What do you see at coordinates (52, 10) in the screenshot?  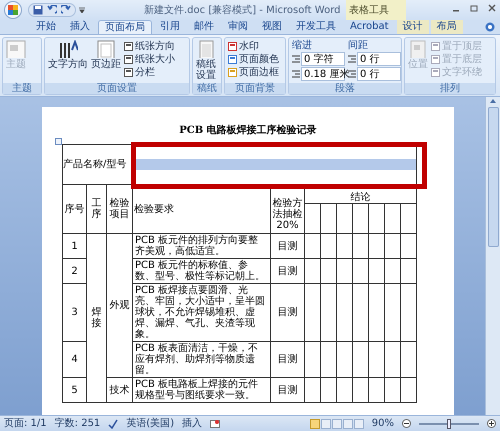 I see `undo-icon` at bounding box center [52, 10].